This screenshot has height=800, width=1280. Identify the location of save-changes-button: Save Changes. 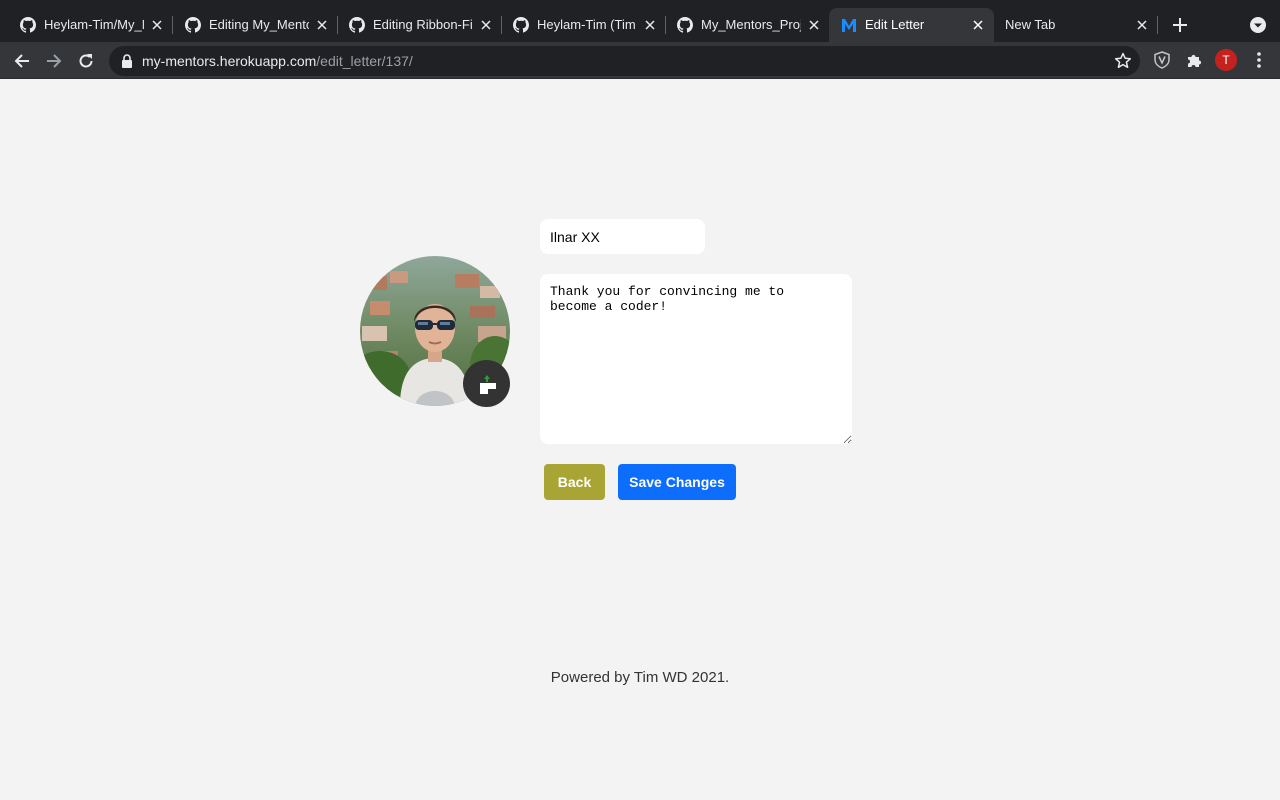
(677, 482).